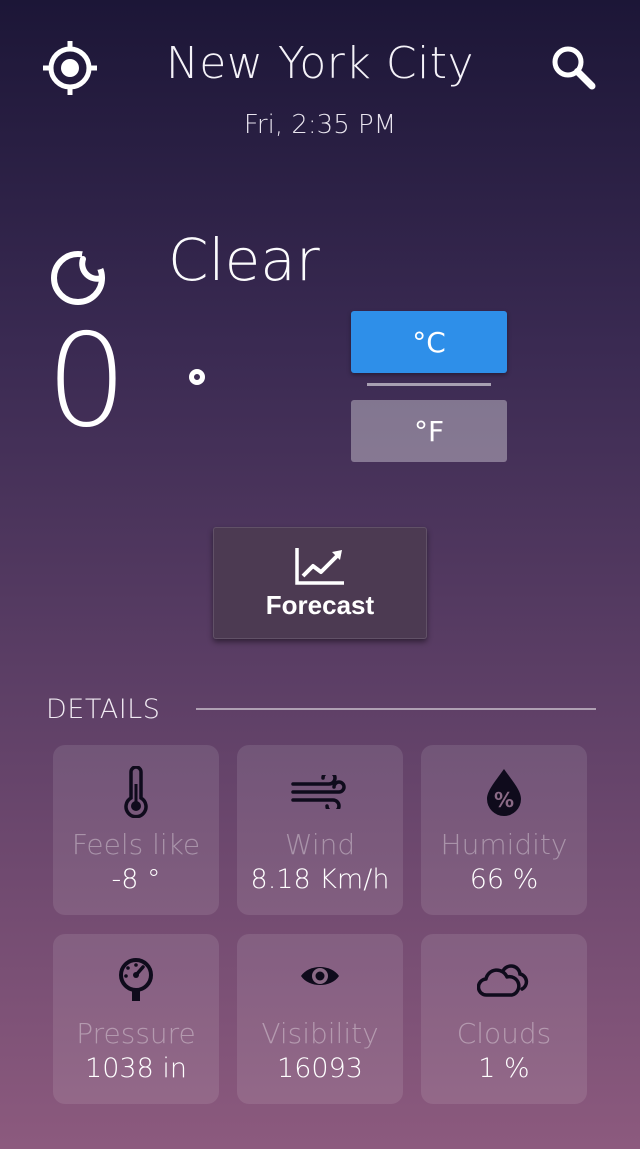  What do you see at coordinates (103, 709) in the screenshot?
I see `details-heading: DETAILS` at bounding box center [103, 709].